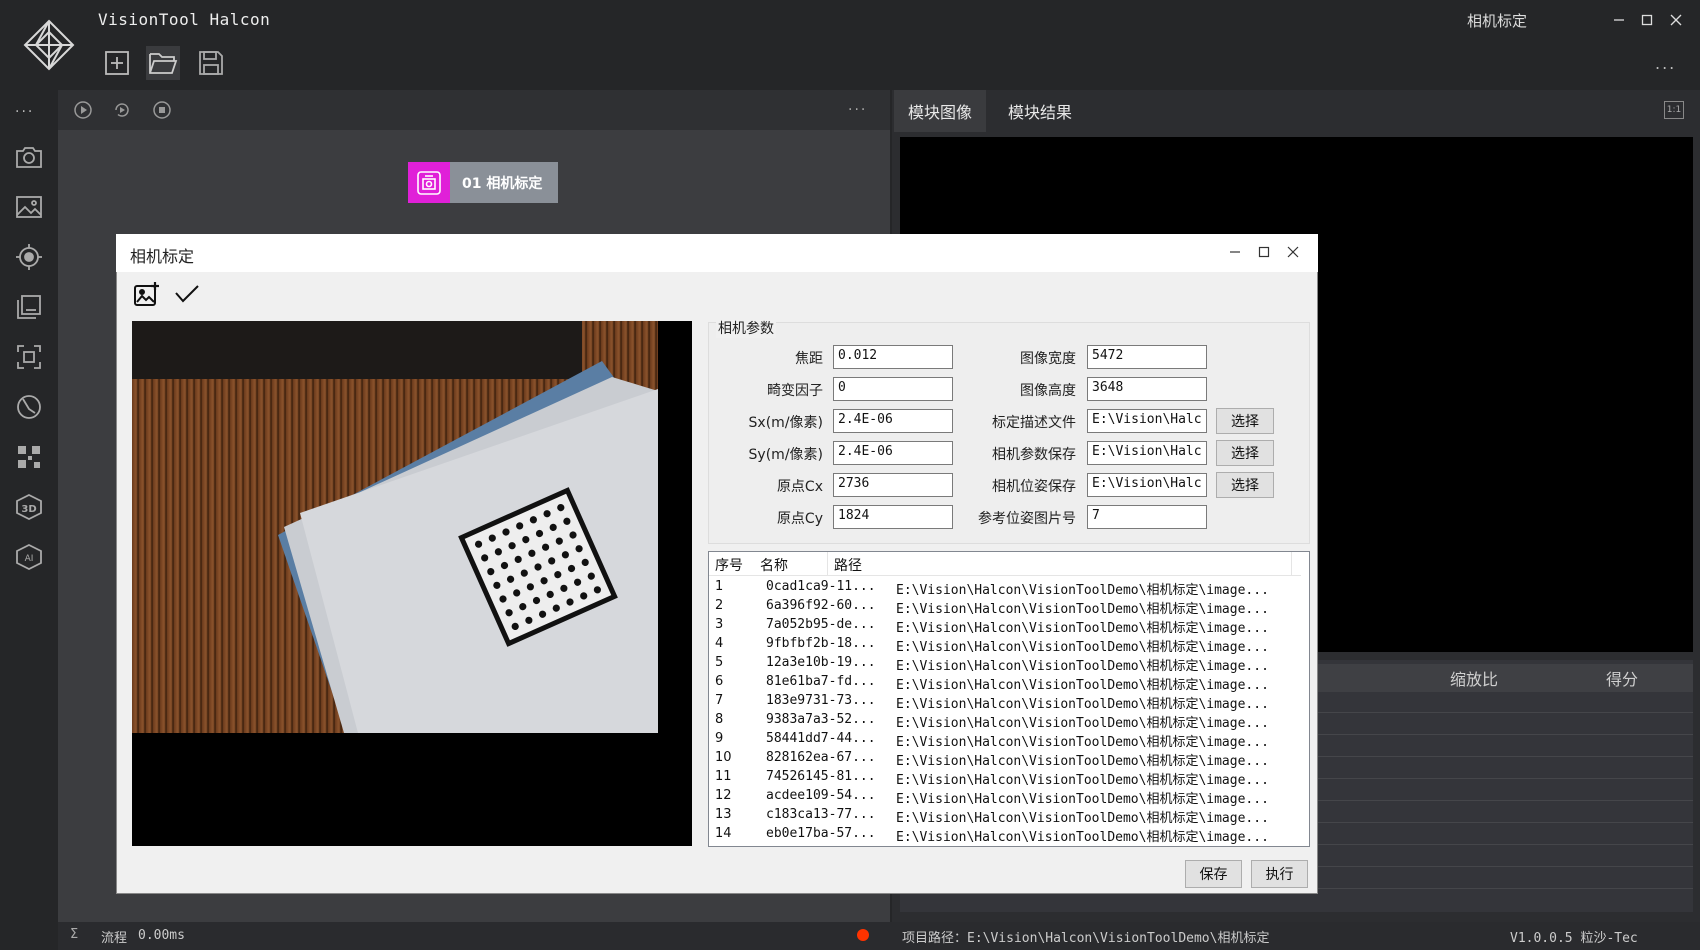 The image size is (1700, 950). Describe the element at coordinates (1147, 389) in the screenshot. I see `param-input: 3648` at that location.